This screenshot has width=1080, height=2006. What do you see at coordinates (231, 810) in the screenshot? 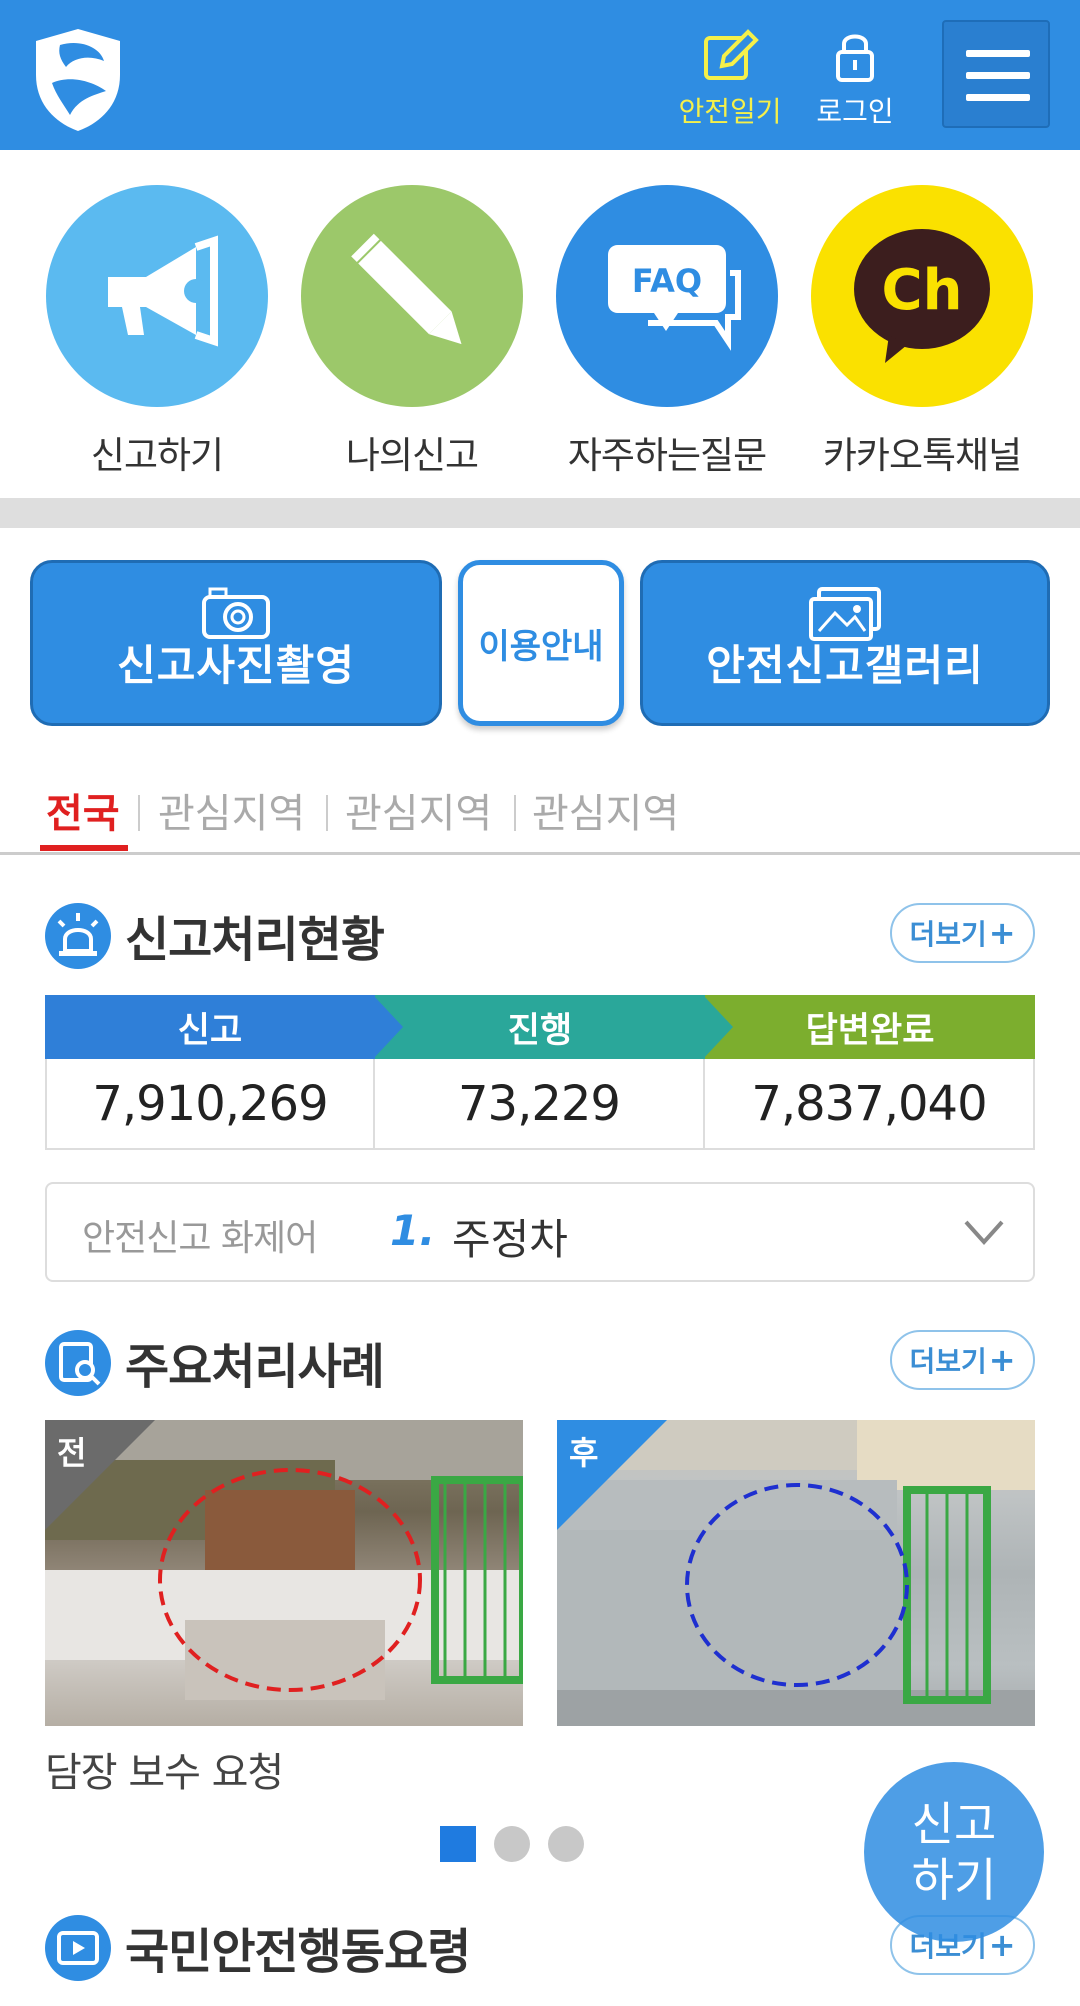
I see `tab-region-1: 관심지역` at bounding box center [231, 810].